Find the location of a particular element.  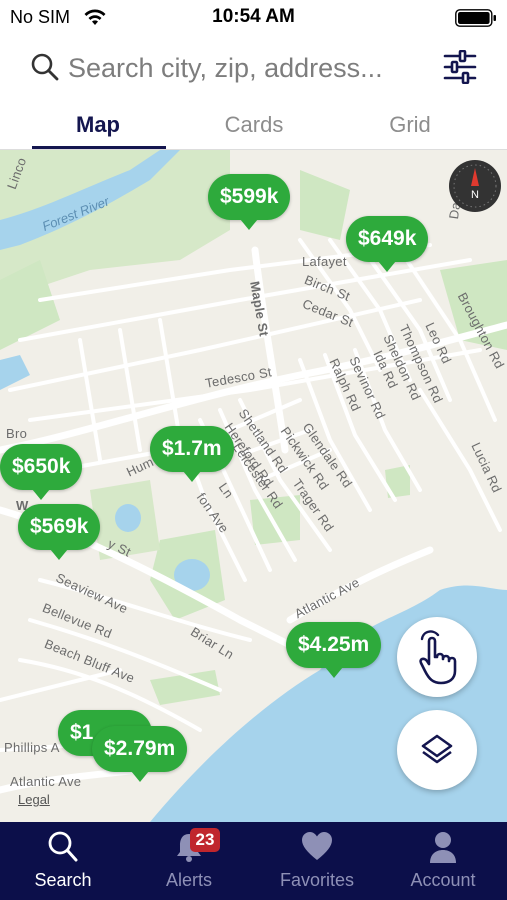

view-tabs: Map Cards Grid is located at coordinates (253, 125).